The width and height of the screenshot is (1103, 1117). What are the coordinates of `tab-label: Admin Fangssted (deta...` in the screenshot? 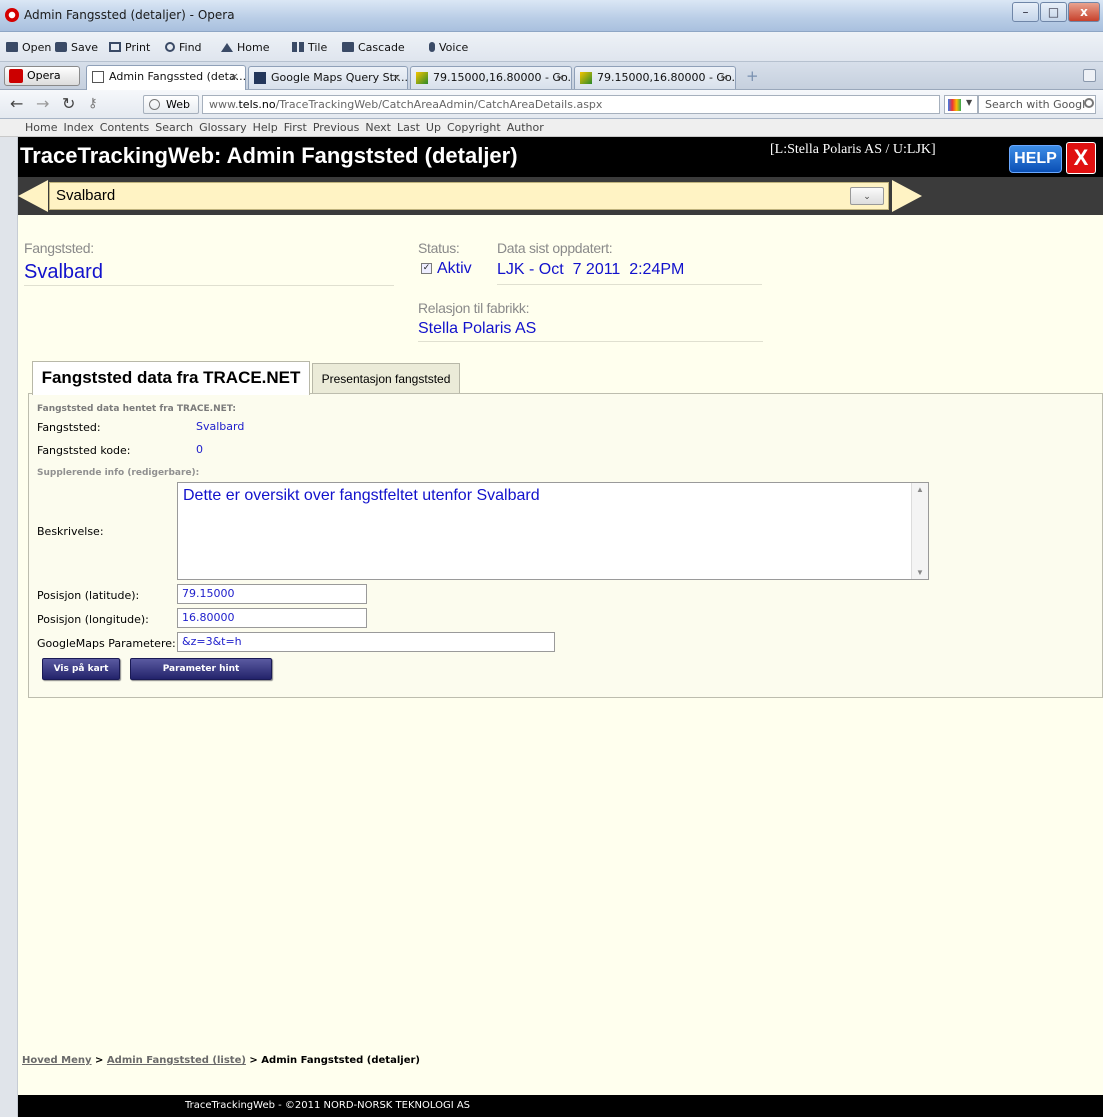 It's located at (177, 76).